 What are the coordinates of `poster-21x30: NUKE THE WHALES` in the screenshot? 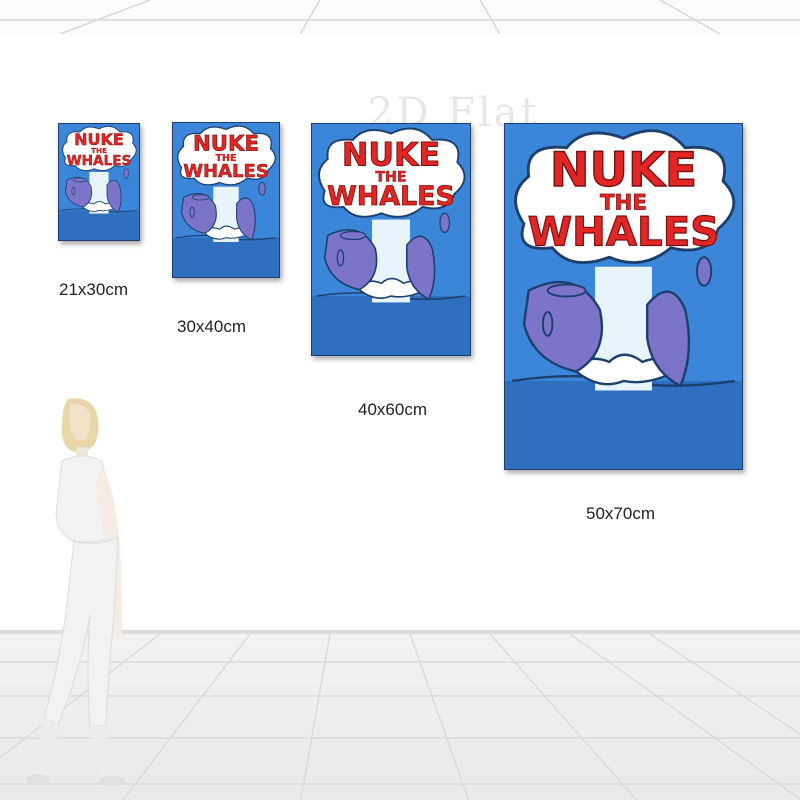 It's located at (99, 182).